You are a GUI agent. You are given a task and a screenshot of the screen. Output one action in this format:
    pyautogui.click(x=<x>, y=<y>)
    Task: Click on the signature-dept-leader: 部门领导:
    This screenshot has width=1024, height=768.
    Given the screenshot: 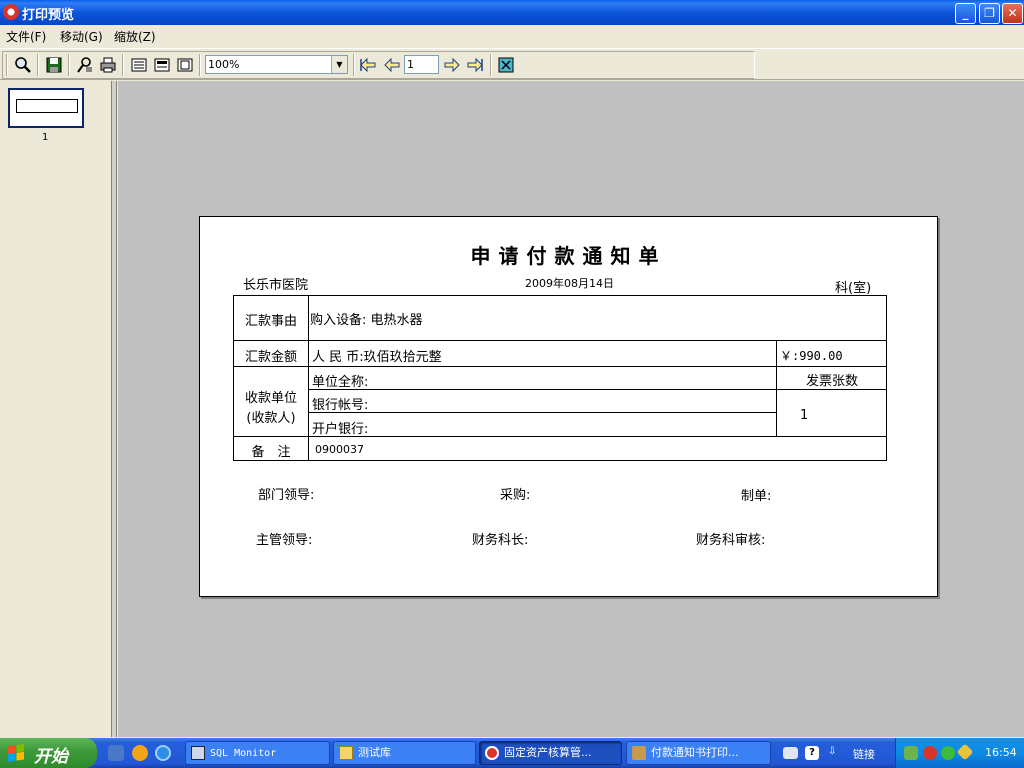 What is the action you would take?
    pyautogui.click(x=286, y=495)
    